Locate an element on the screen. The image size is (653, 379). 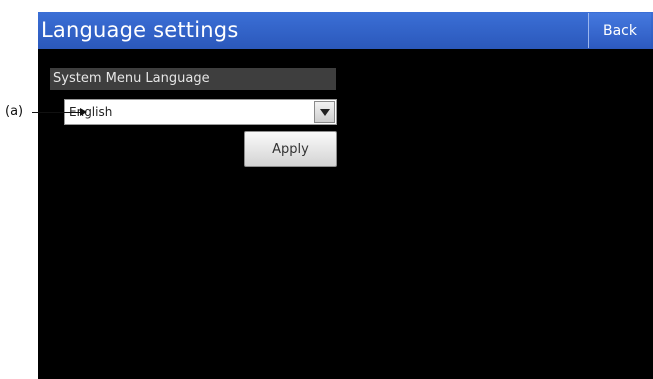
page-title: Language settings is located at coordinates (140, 30).